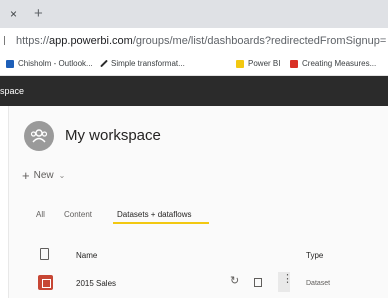 This screenshot has height=298, width=388. What do you see at coordinates (33, 41) in the screenshot?
I see `url-scheme: https://` at bounding box center [33, 41].